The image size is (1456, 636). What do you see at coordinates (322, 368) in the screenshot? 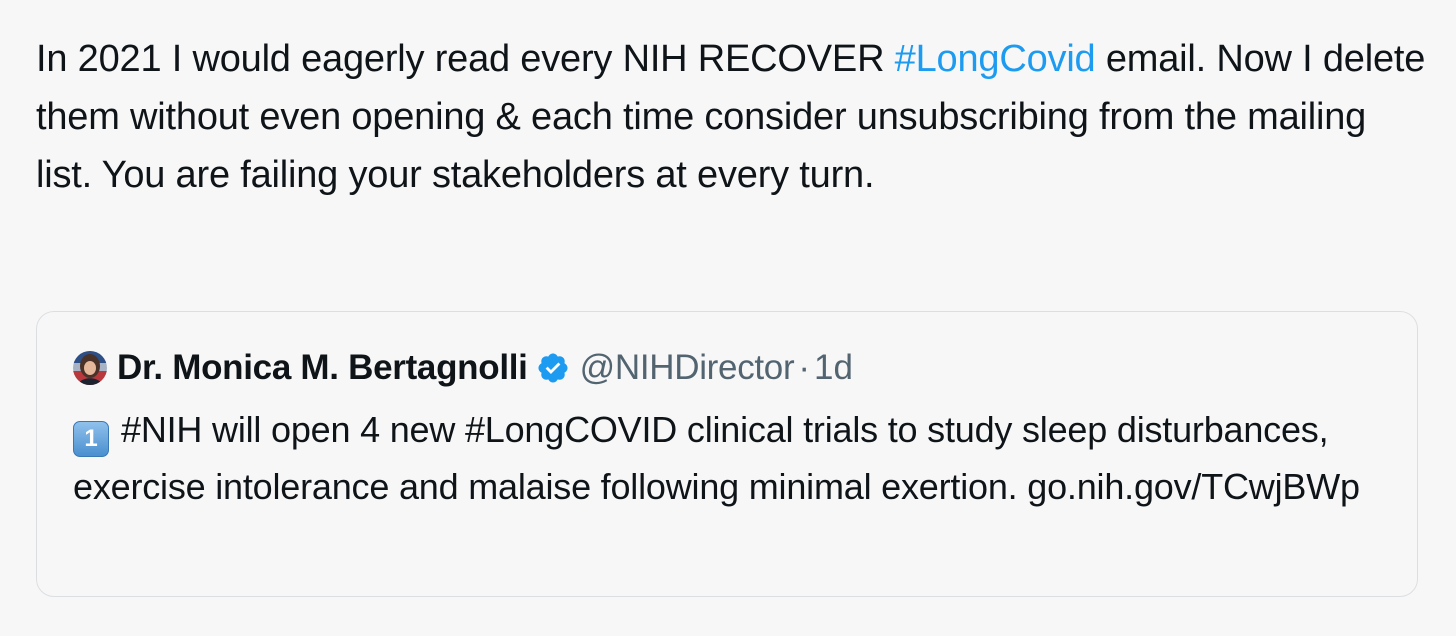
I see `author-name: Dr. Monica M. Bertagnolli` at bounding box center [322, 368].